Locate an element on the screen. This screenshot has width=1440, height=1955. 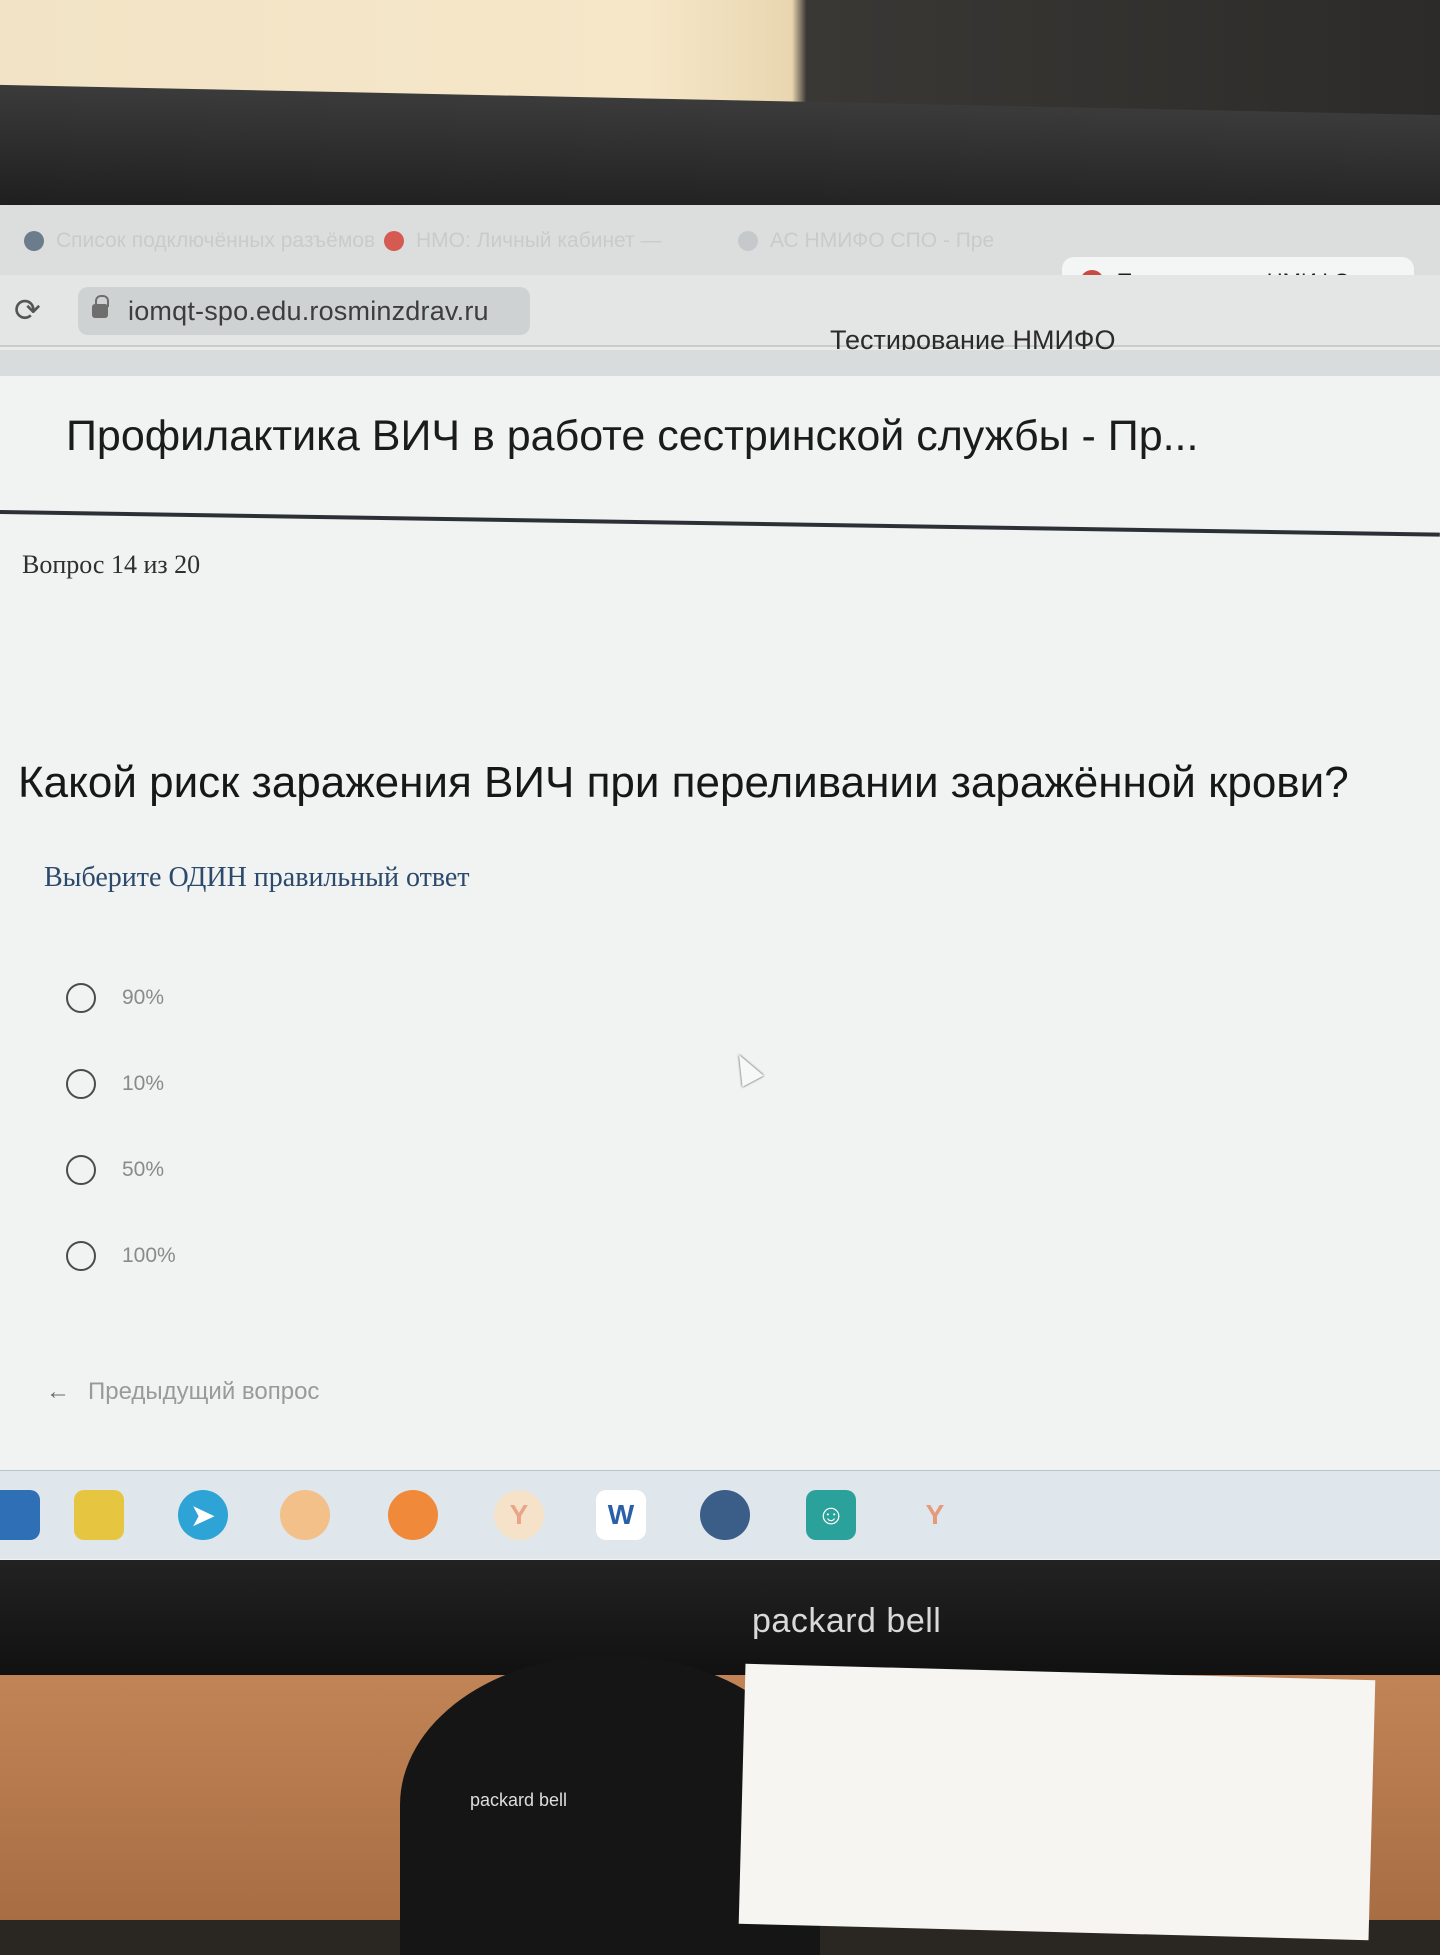
tab-2: НМО: Личный кабинет — is located at coordinates (523, 241).